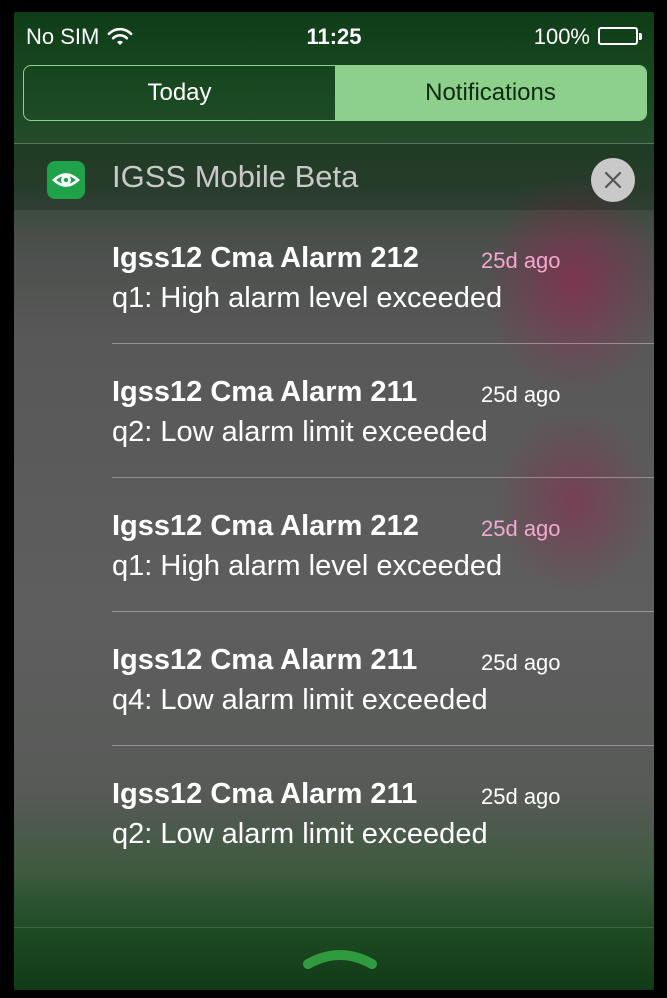 Image resolution: width=667 pixels, height=998 pixels. What do you see at coordinates (340, 958) in the screenshot?
I see `chevron-up-icon` at bounding box center [340, 958].